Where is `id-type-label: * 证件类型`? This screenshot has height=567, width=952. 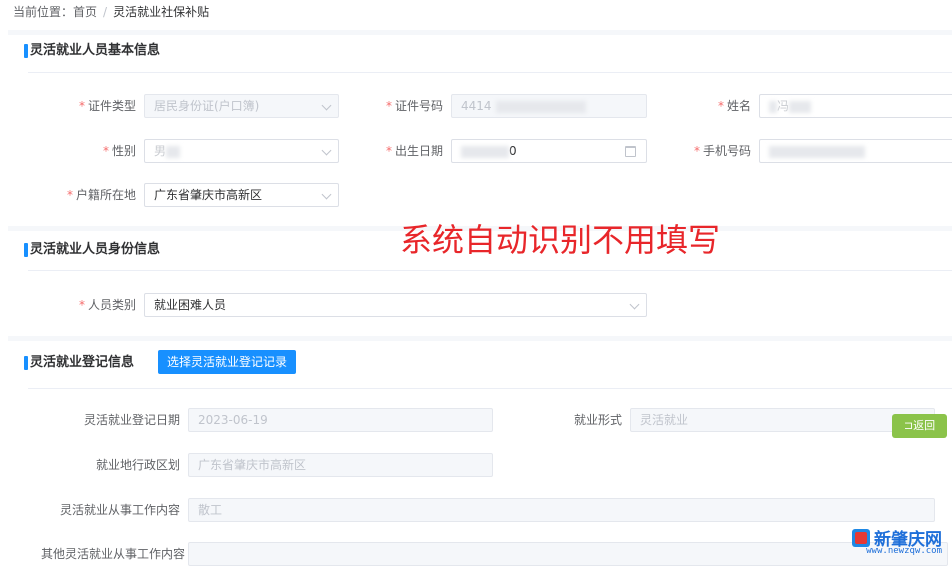
id-type-label: * 证件类型 is located at coordinates (107, 106).